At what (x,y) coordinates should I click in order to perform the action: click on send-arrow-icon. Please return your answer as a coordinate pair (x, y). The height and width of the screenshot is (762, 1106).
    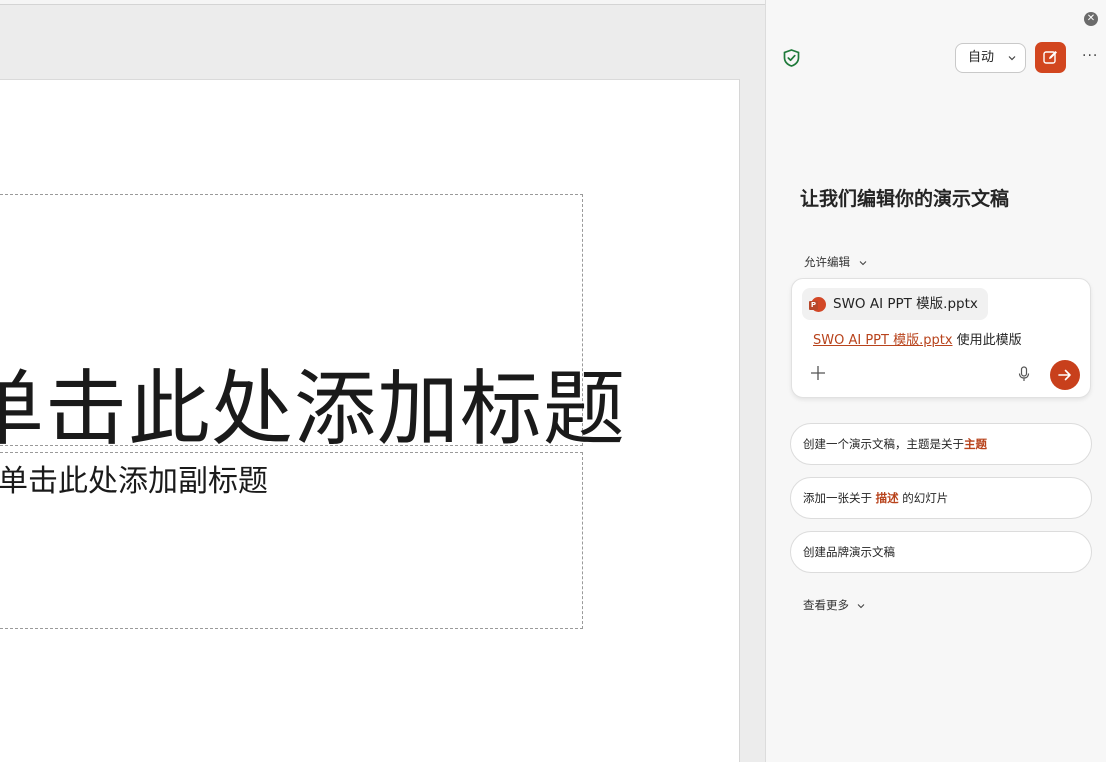
    Looking at the image, I should click on (1064, 375).